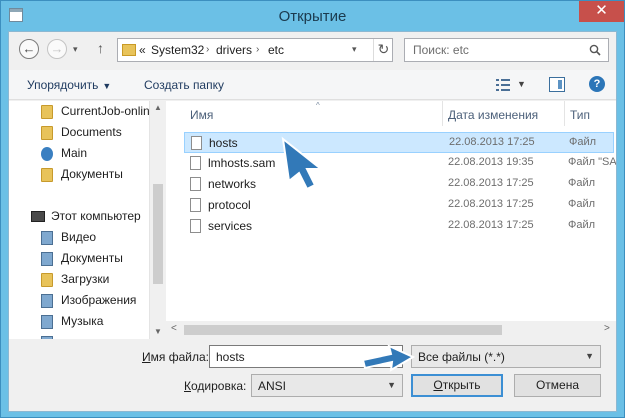  What do you see at coordinates (47, 154) in the screenshot?
I see `sync-folder-icon` at bounding box center [47, 154].